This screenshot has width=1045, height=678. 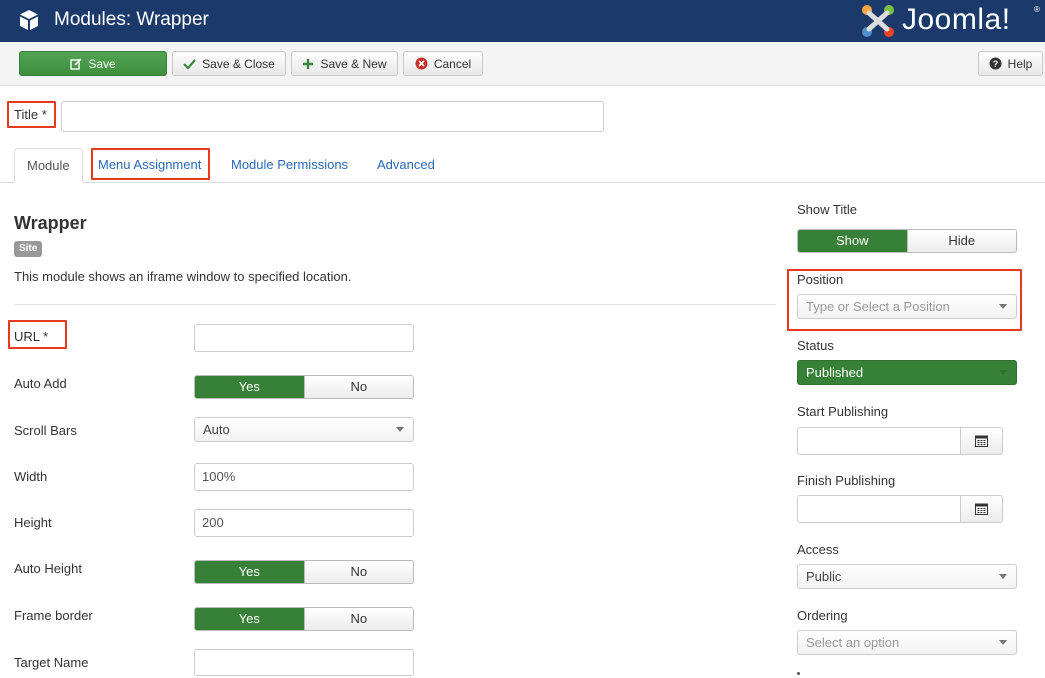 What do you see at coordinates (249, 572) in the screenshot?
I see `auto-height-yes: Yes` at bounding box center [249, 572].